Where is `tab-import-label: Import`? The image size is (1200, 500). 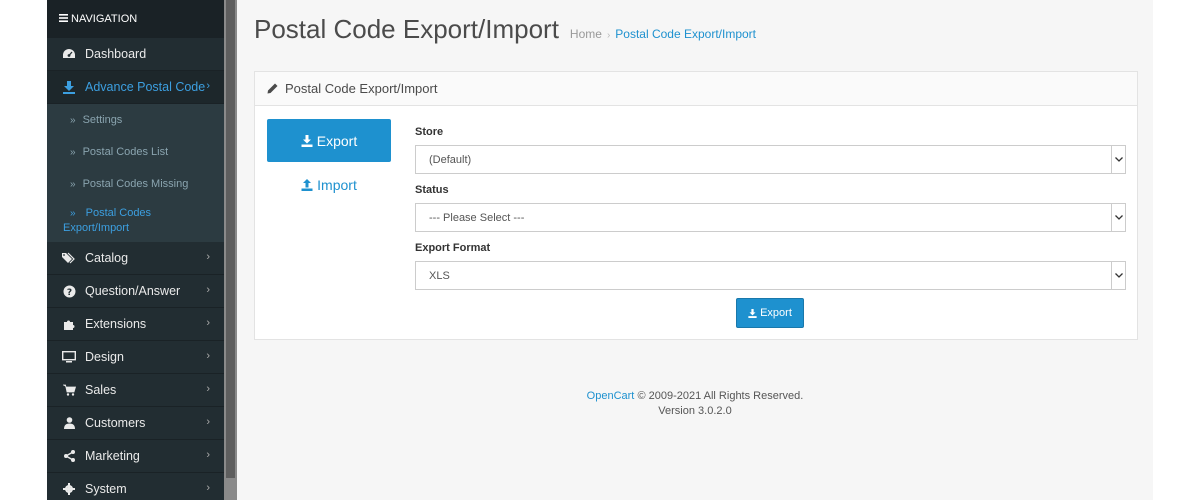 tab-import-label: Import is located at coordinates (337, 184).